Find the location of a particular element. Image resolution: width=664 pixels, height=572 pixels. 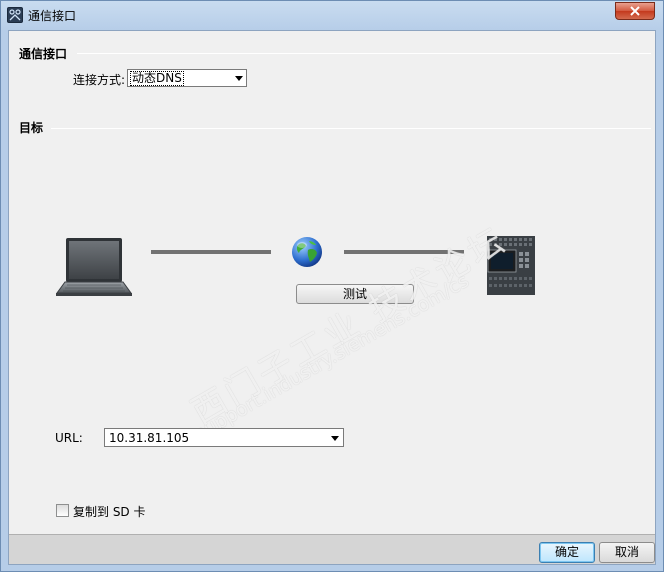

copy-to-sd-checkbox is located at coordinates (62, 510).